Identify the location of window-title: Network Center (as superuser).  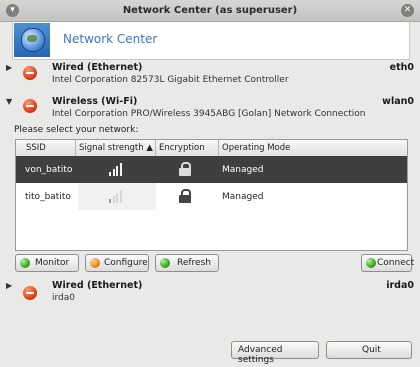
(210, 10).